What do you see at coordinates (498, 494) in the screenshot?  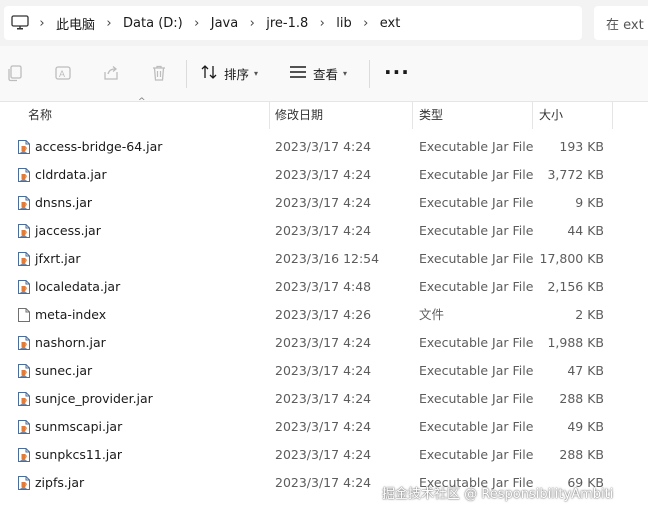 I see `watermark: 掘金技术社区 @ ResponsibilityAmbiti` at bounding box center [498, 494].